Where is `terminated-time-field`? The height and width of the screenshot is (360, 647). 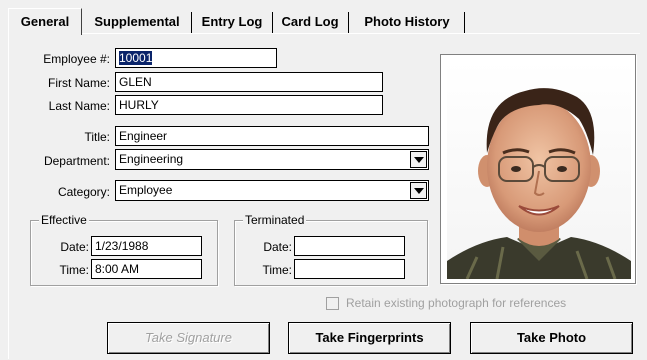 terminated-time-field is located at coordinates (349, 269).